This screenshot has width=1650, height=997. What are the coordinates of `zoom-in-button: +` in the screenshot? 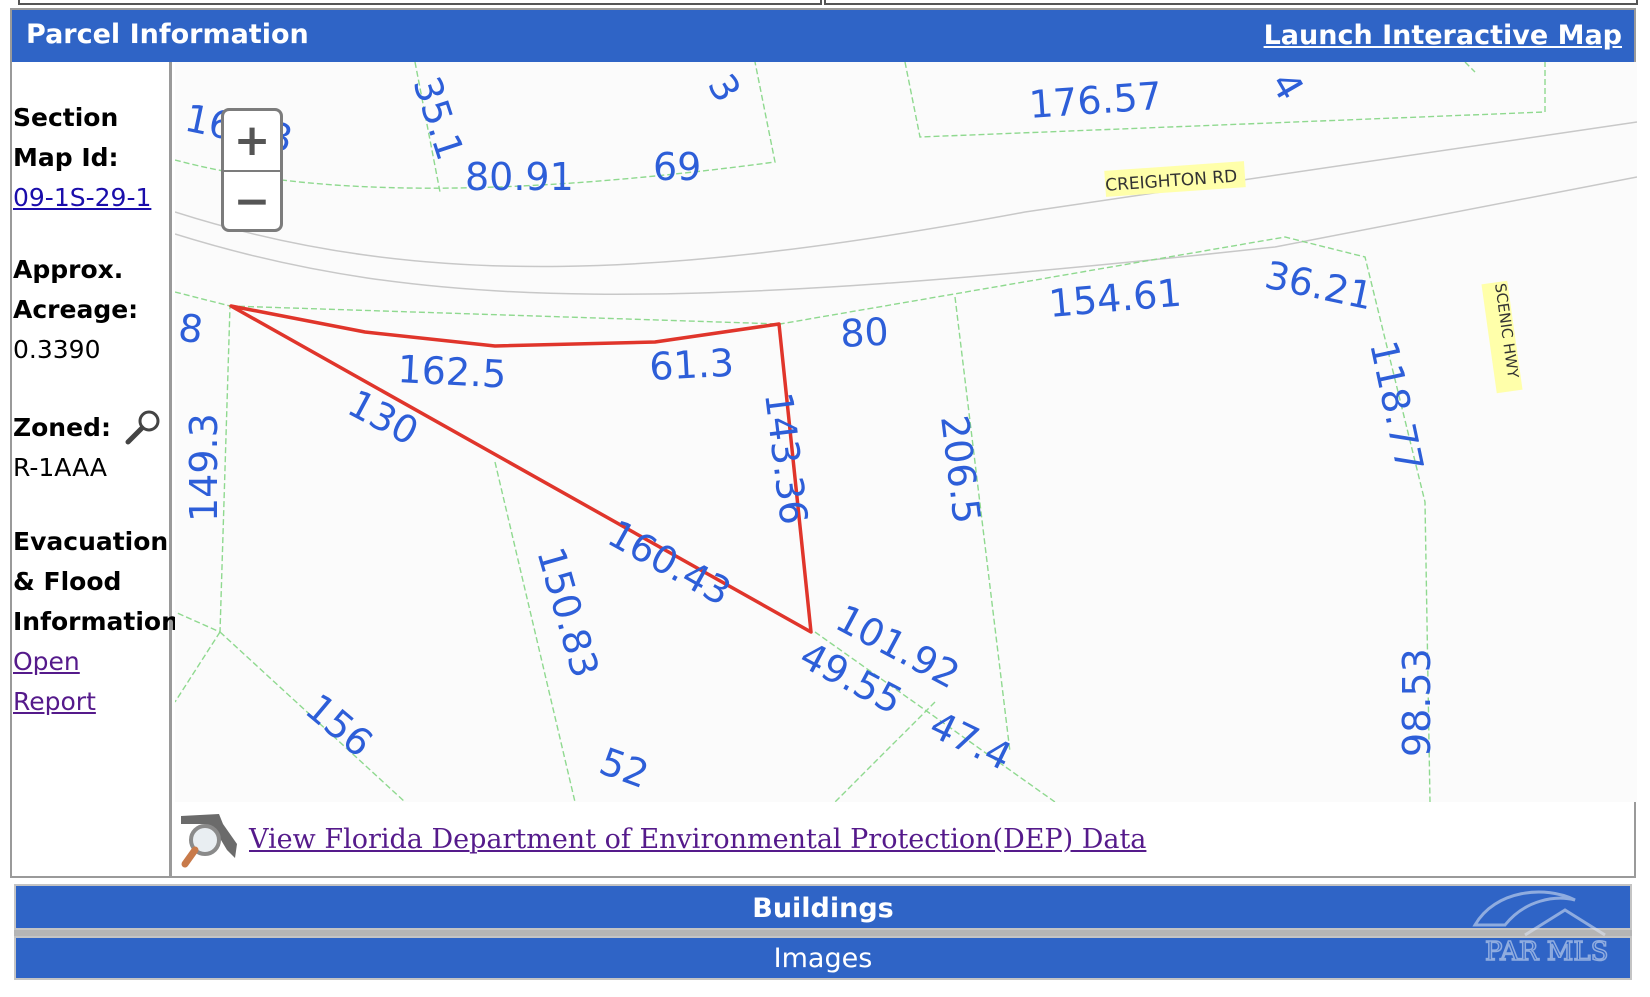 It's located at (252, 141).